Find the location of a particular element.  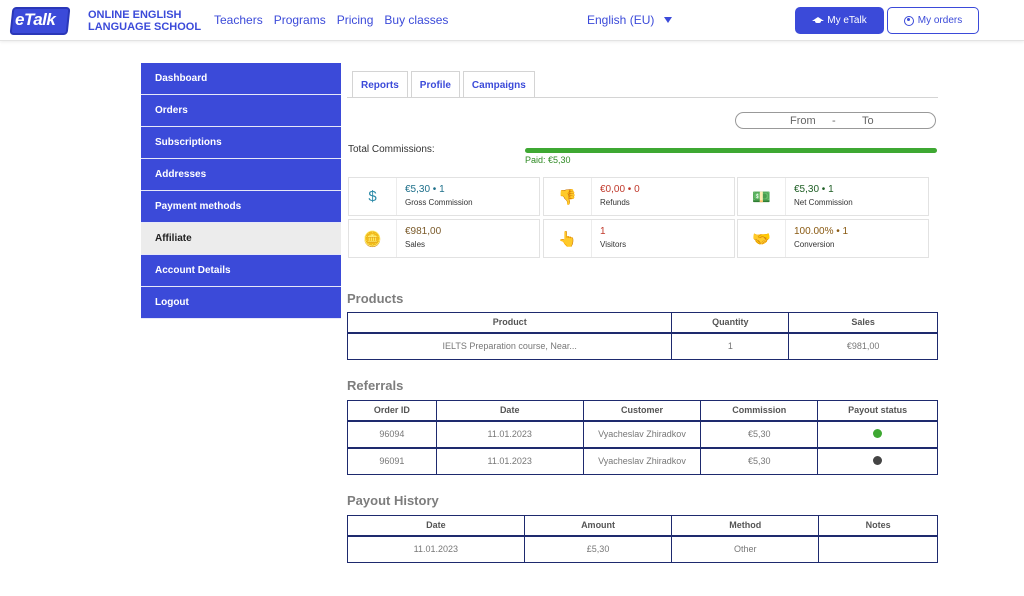

column-header: Customer is located at coordinates (642, 411).